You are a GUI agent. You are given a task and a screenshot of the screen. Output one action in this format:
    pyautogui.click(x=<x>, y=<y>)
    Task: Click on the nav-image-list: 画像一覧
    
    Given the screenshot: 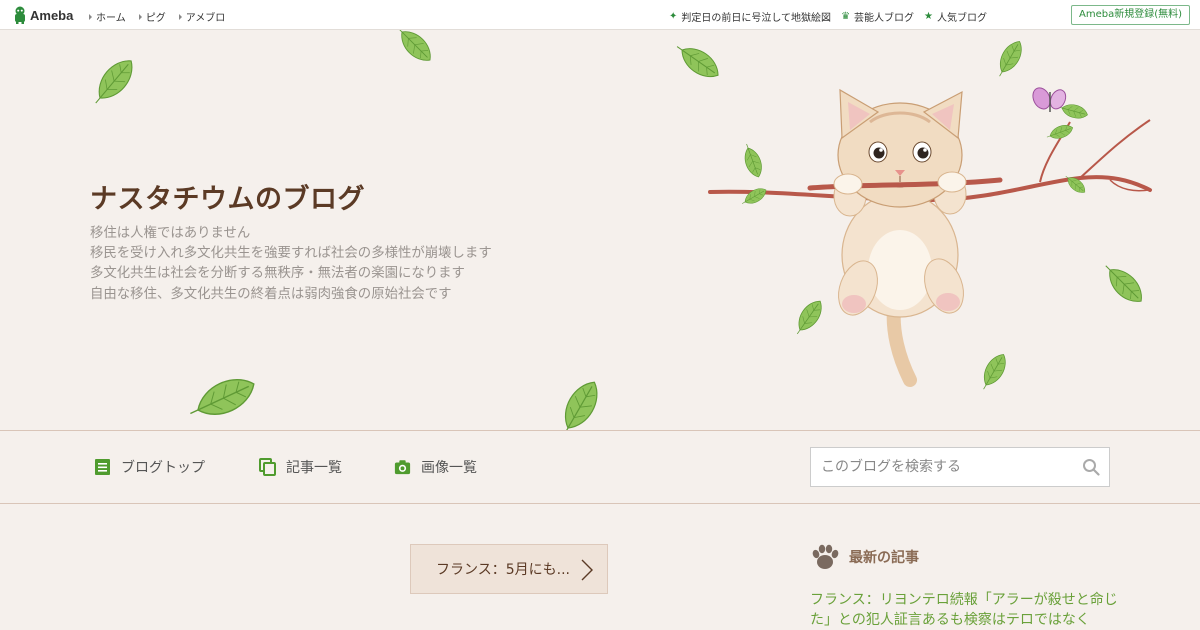 What is the action you would take?
    pyautogui.click(x=435, y=467)
    